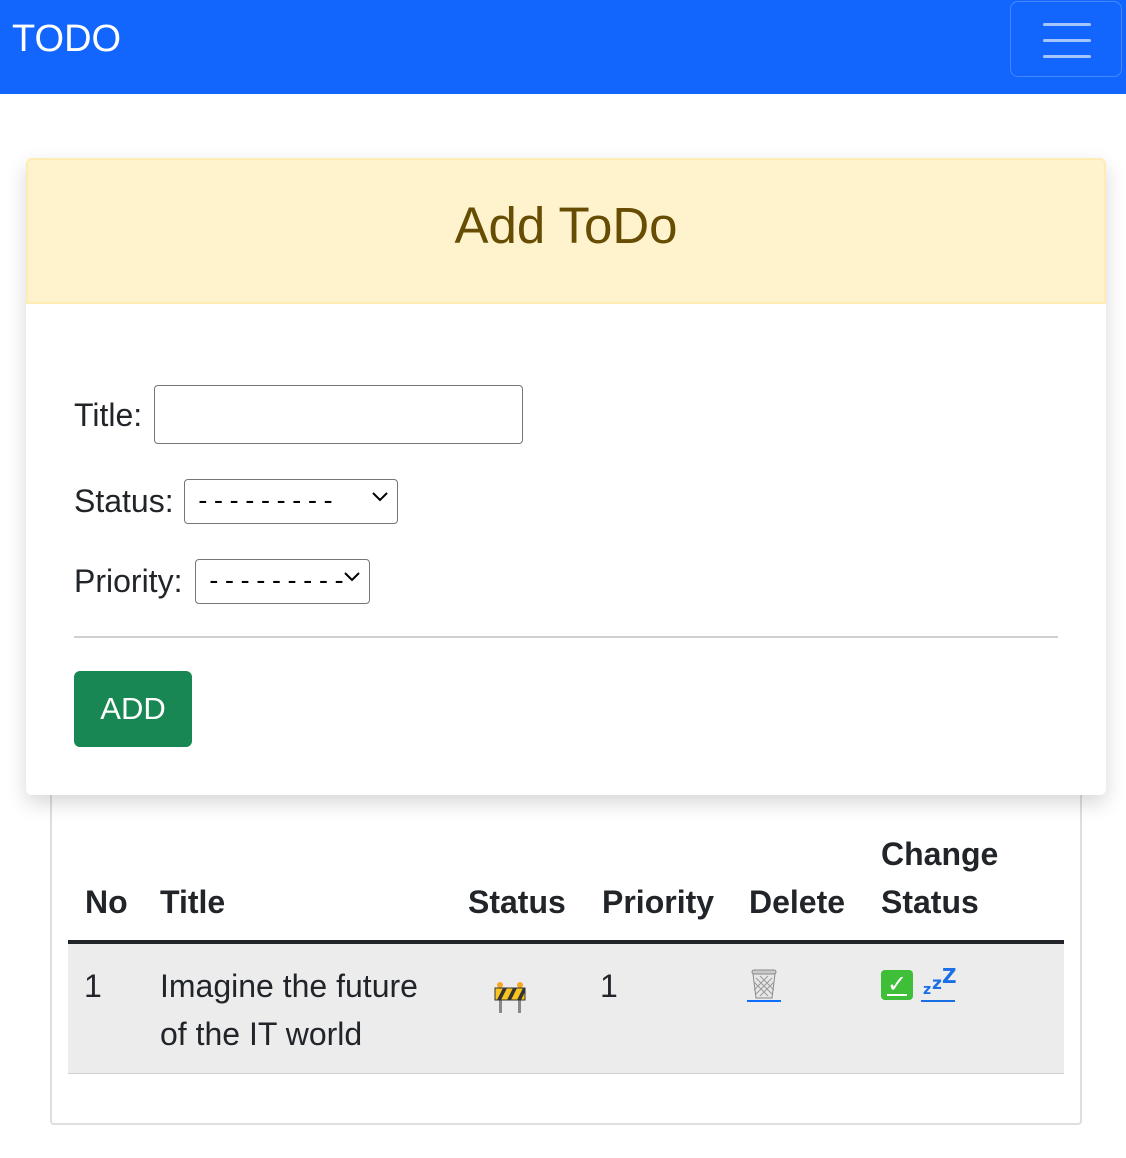  Describe the element at coordinates (193, 902) in the screenshot. I see `column-header-title: Title` at that location.